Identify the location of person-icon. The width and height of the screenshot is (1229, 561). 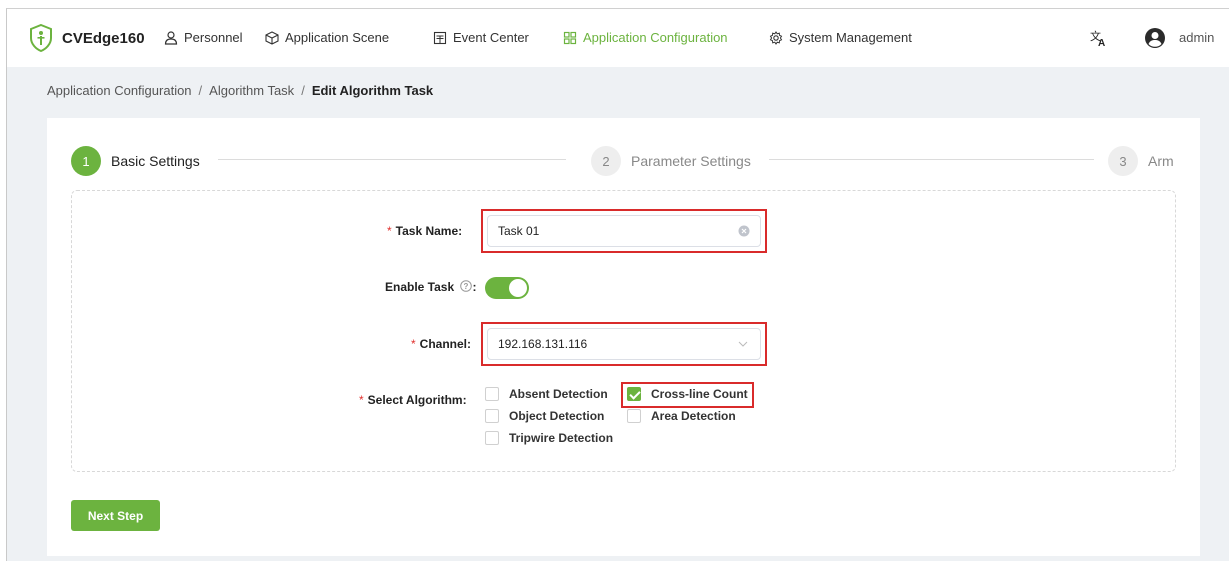
(171, 37).